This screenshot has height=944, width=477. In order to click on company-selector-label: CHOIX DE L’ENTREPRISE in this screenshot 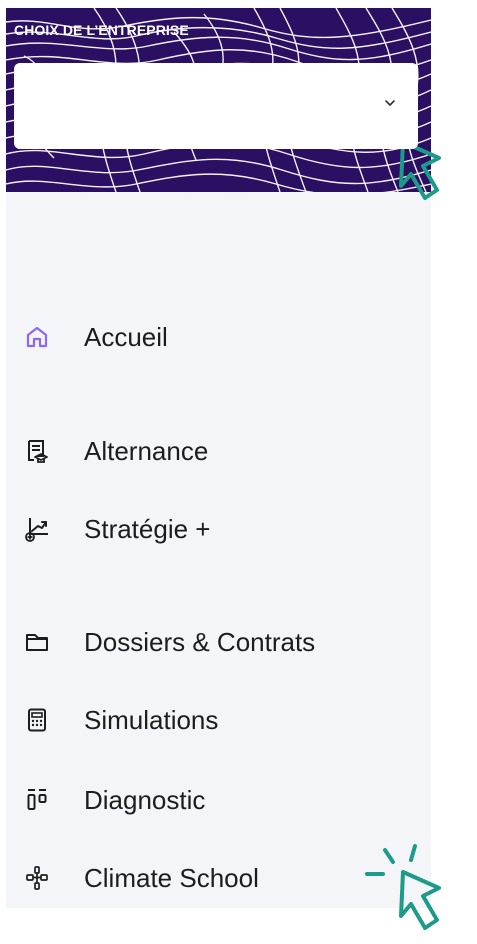, I will do `click(101, 30)`.